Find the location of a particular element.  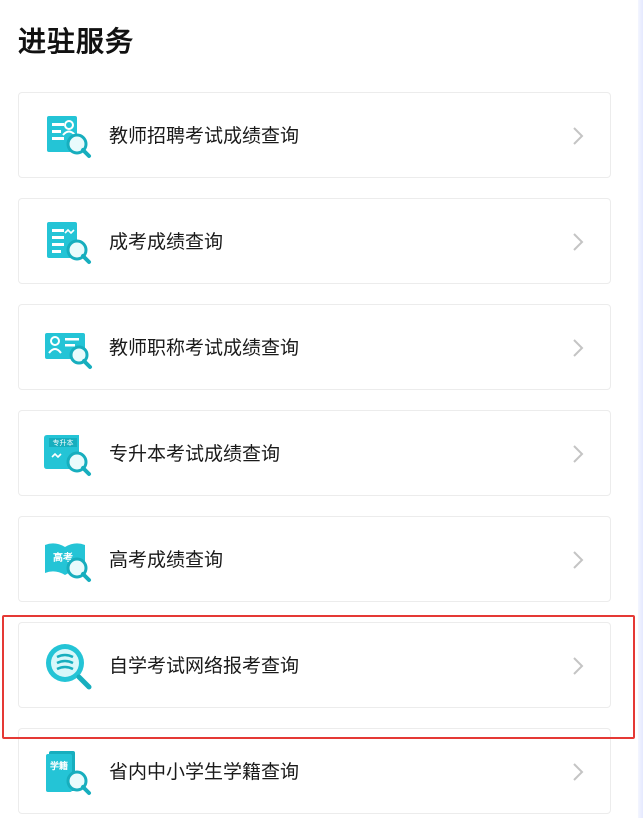

student-status-icon: 学籍 is located at coordinates (68, 772).